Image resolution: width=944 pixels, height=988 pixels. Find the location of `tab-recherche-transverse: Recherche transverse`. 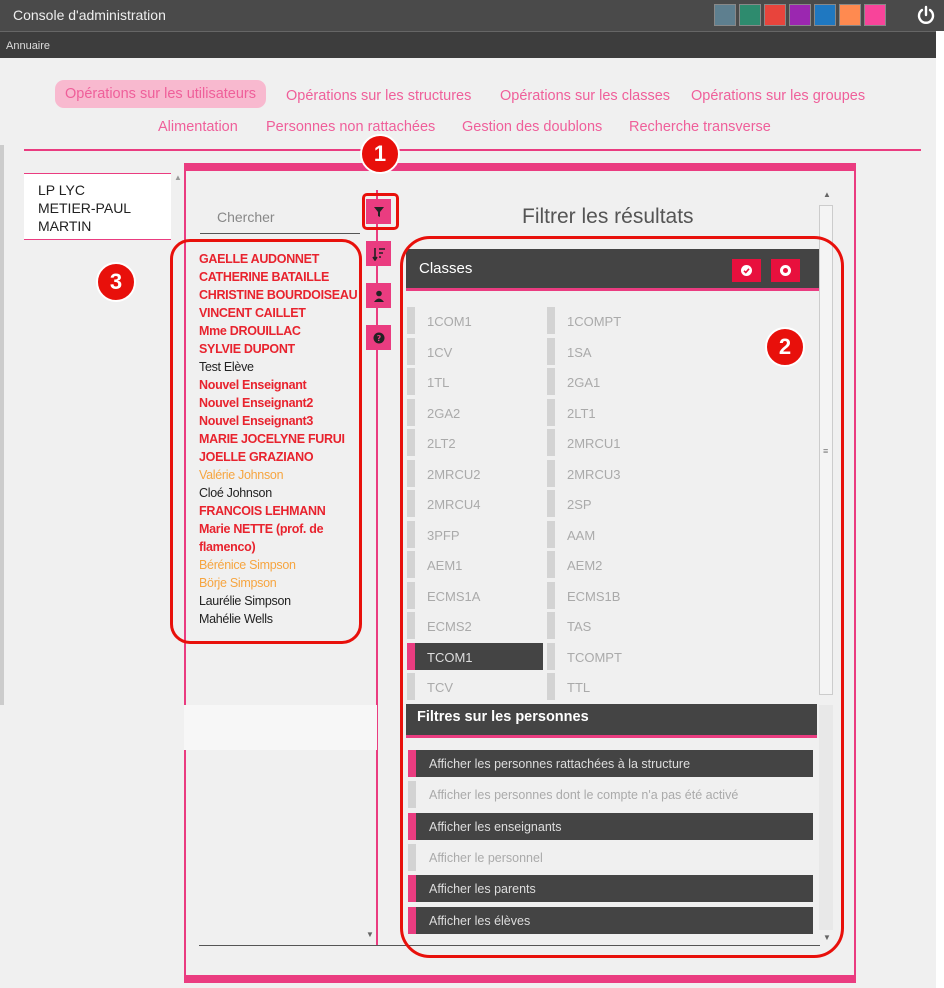

tab-recherche-transverse: Recherche transverse is located at coordinates (700, 127).